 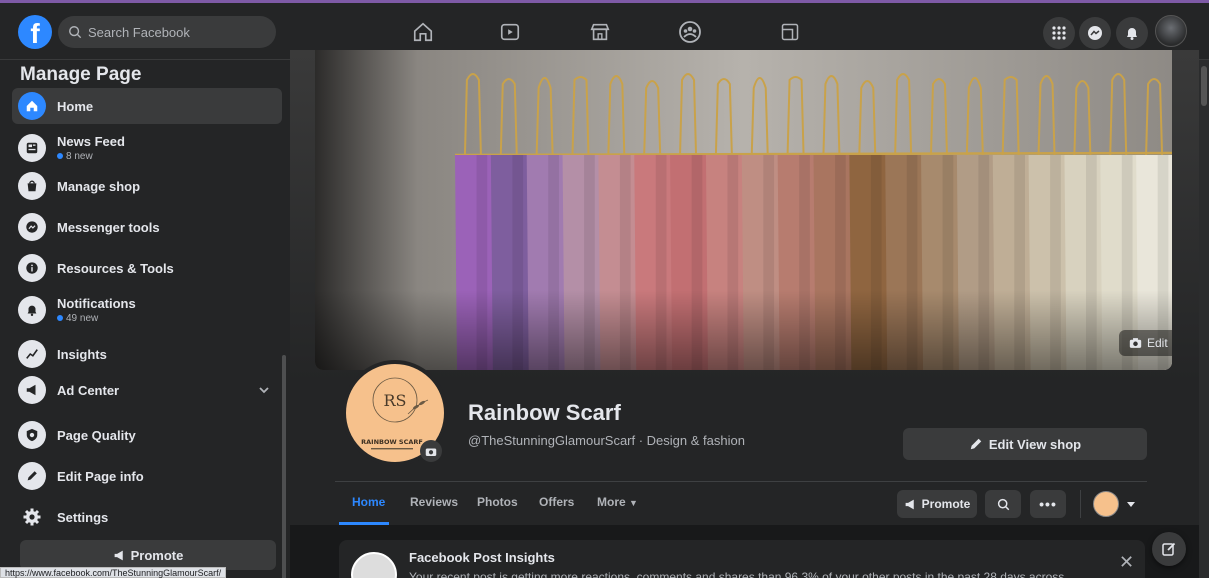 I want to click on tab-photos: Photos, so click(x=497, y=502).